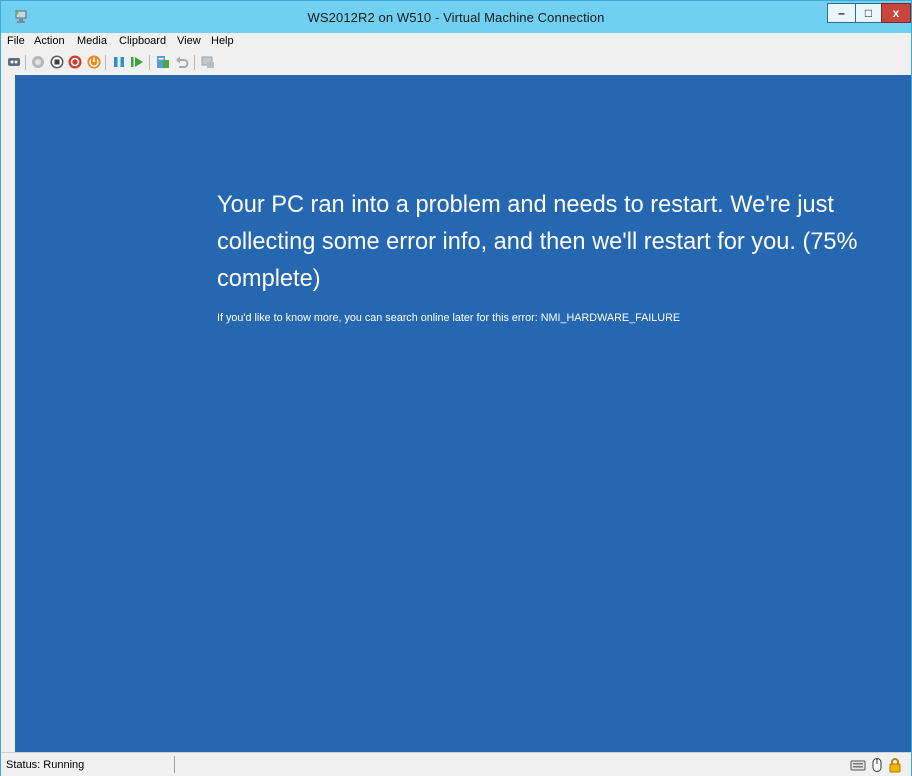 This screenshot has height=776, width=912. I want to click on screen-left-border, so click(8, 413).